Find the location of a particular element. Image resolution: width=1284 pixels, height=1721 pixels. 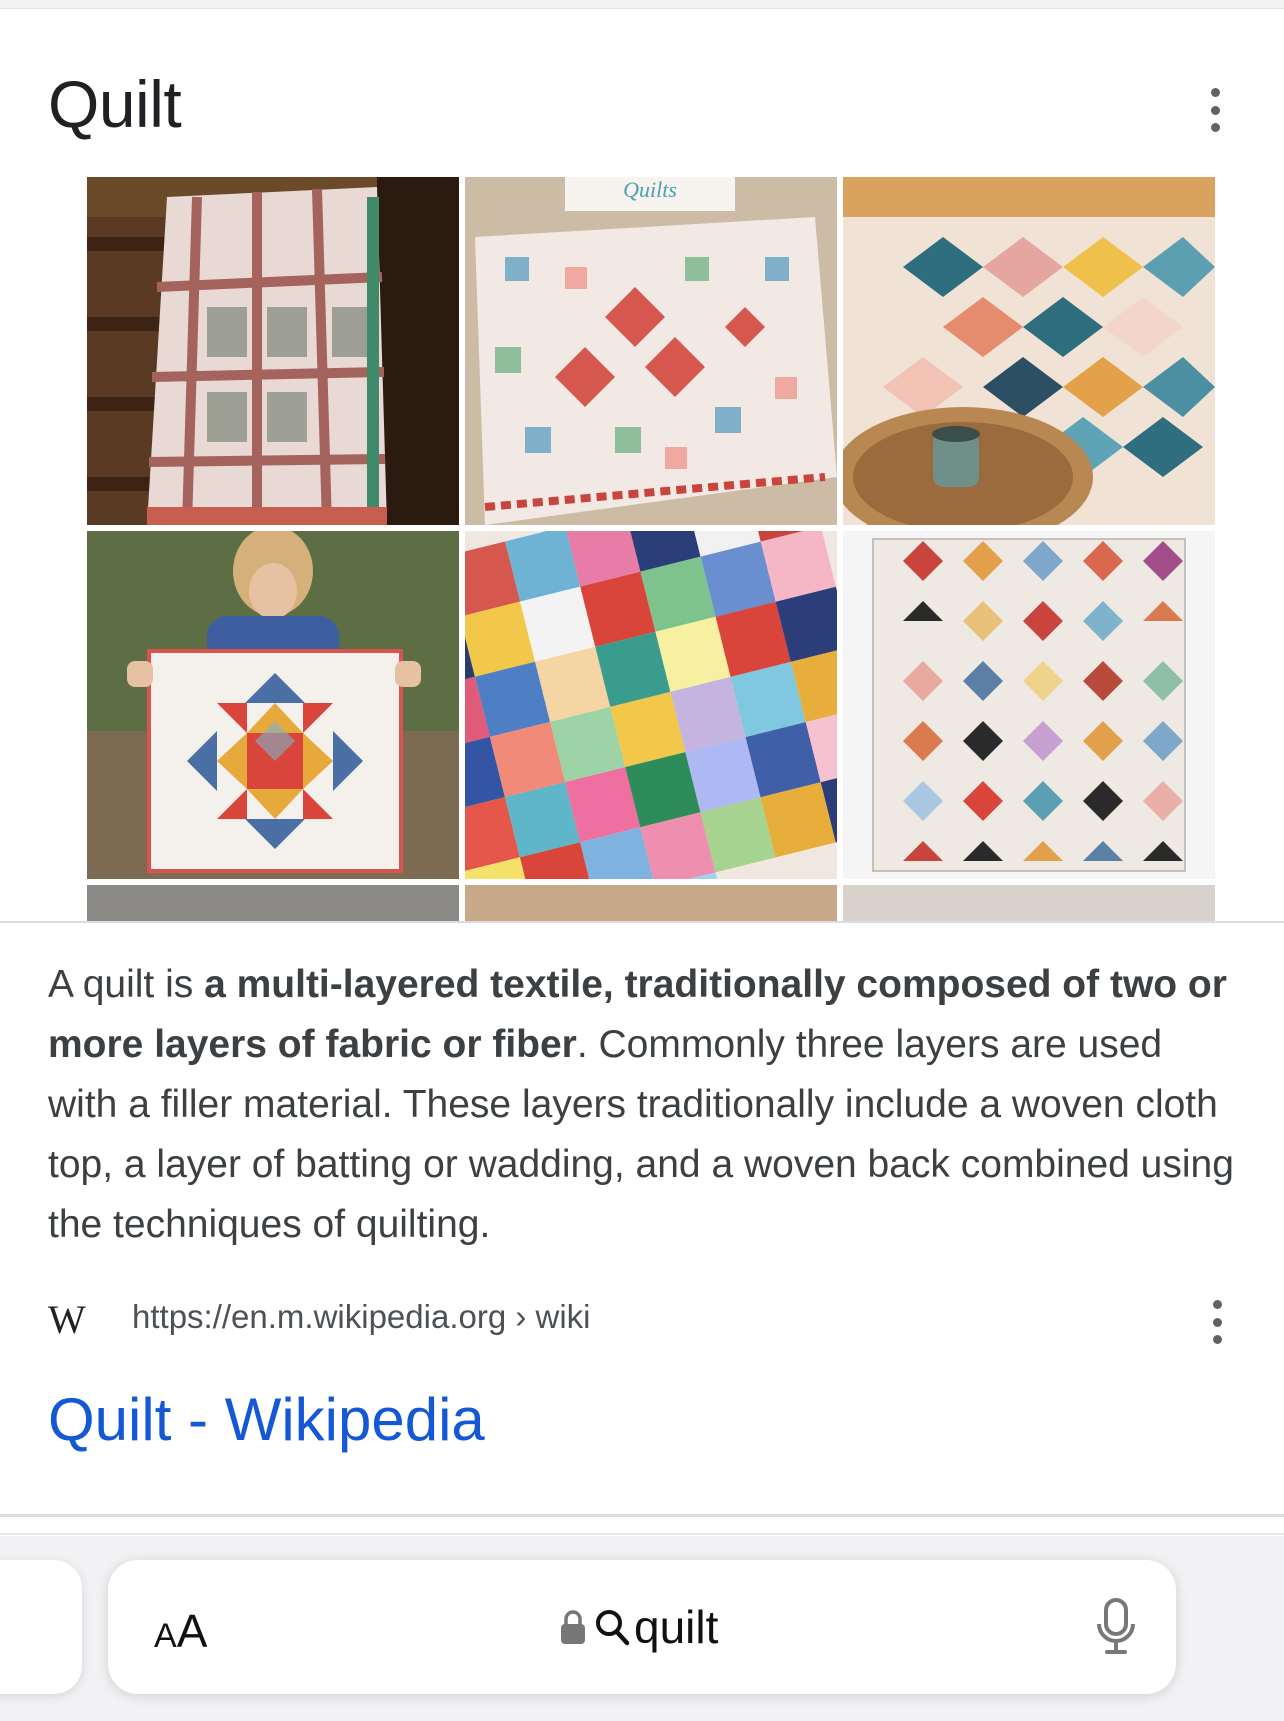

mic-icon is located at coordinates (1116, 1627).